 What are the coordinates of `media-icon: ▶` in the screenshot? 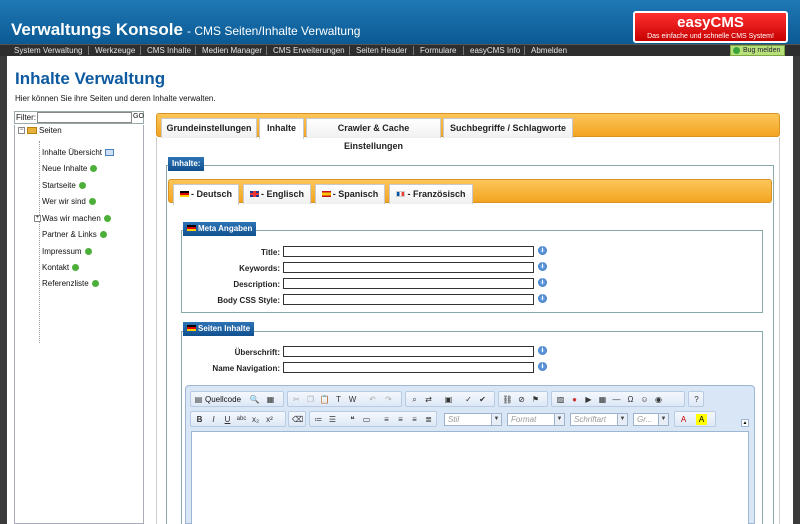 It's located at (588, 399).